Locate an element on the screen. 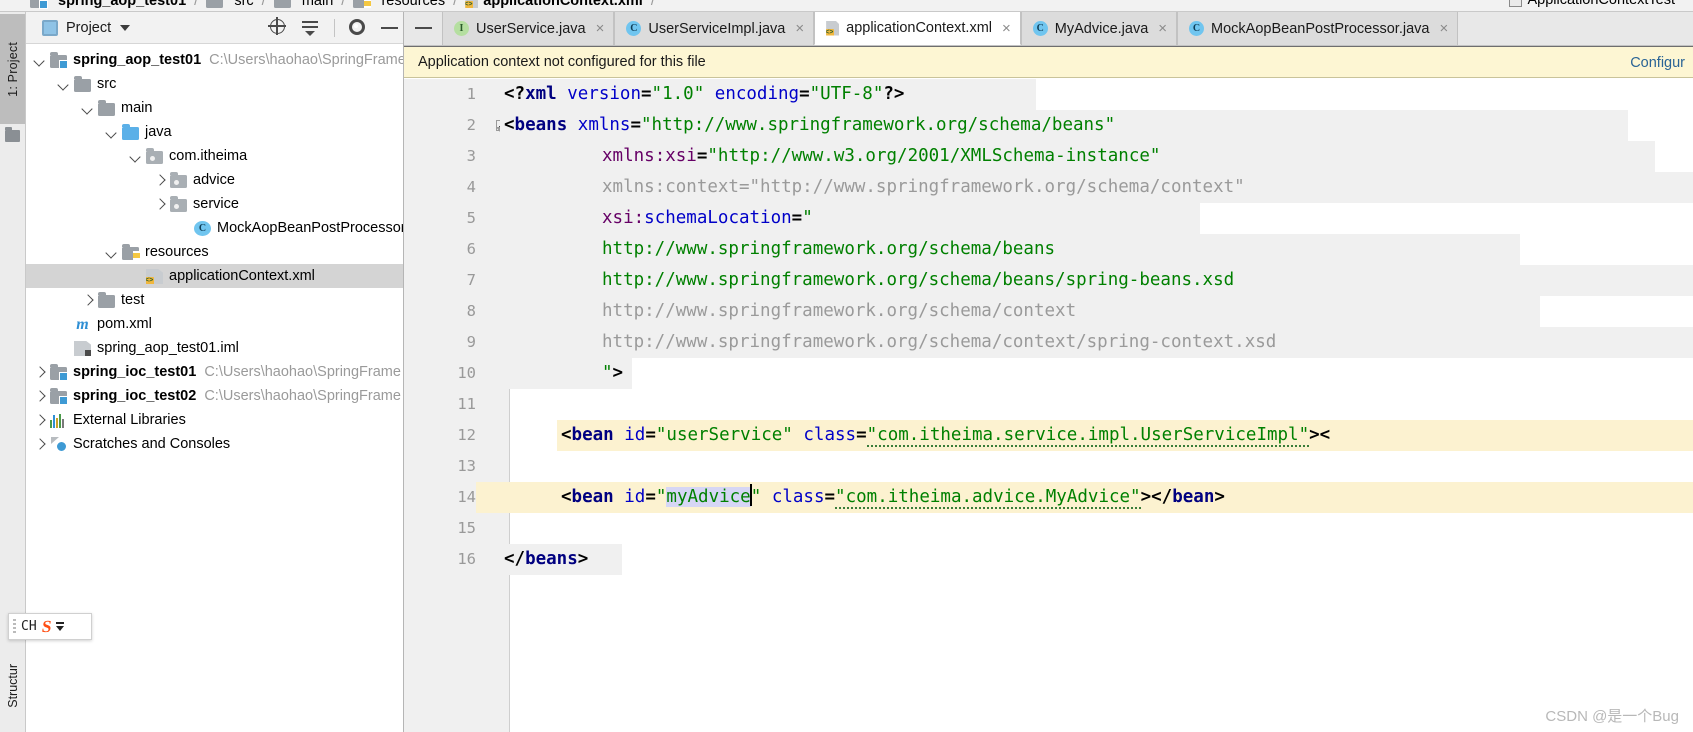 This screenshot has height=732, width=1693. run-config-selector: ApplicationContextTest is located at coordinates (1591, 4).